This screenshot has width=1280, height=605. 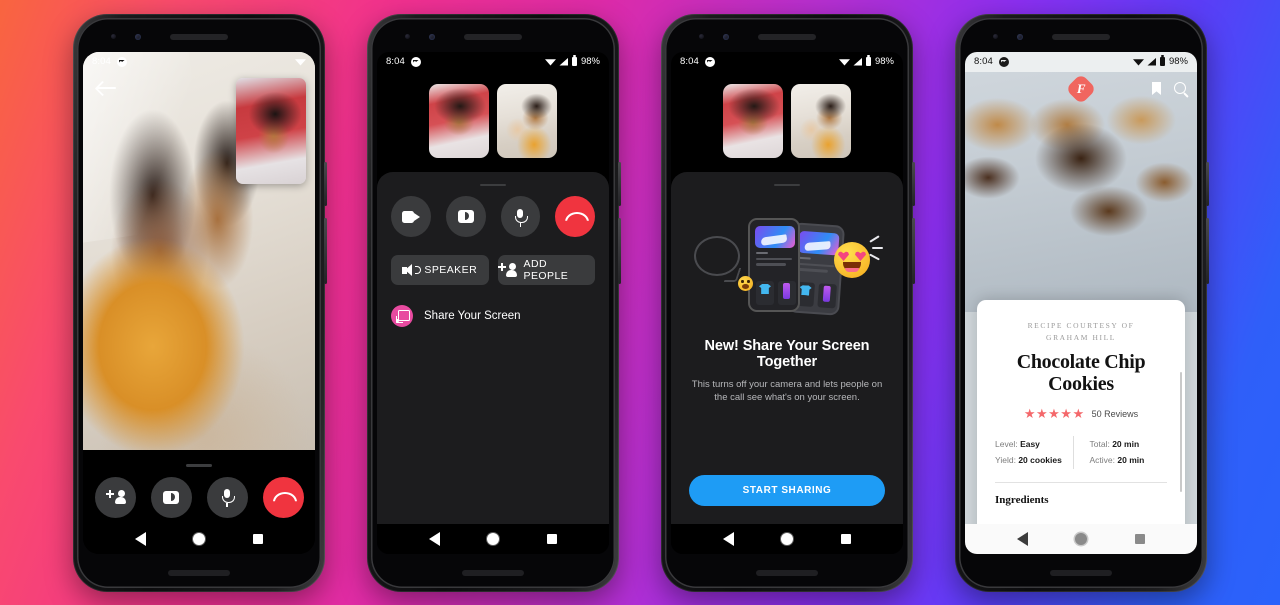 I want to click on battery-icon, so click(x=868, y=60).